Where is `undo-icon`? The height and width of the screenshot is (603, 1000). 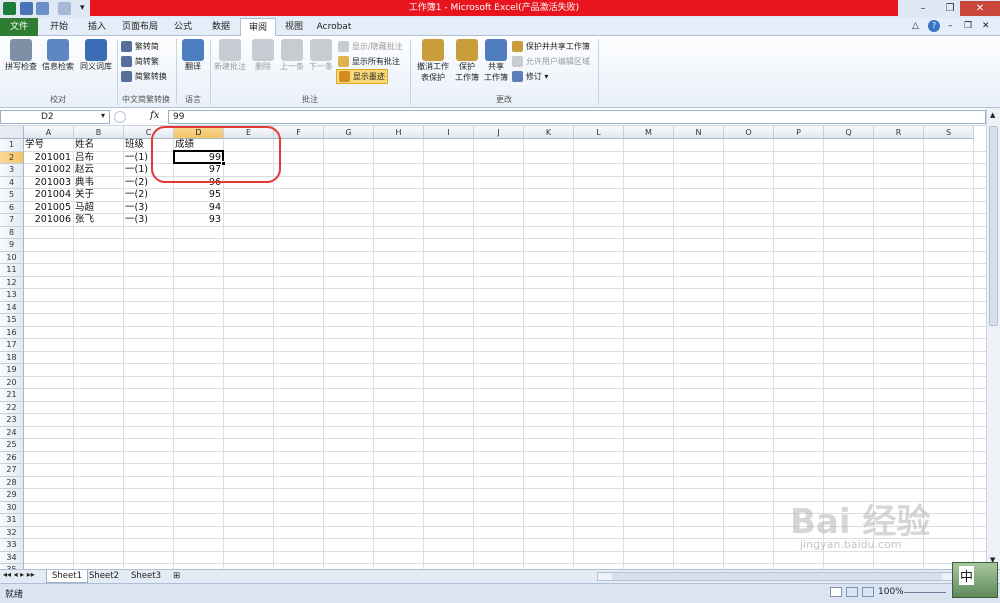 undo-icon is located at coordinates (42, 8).